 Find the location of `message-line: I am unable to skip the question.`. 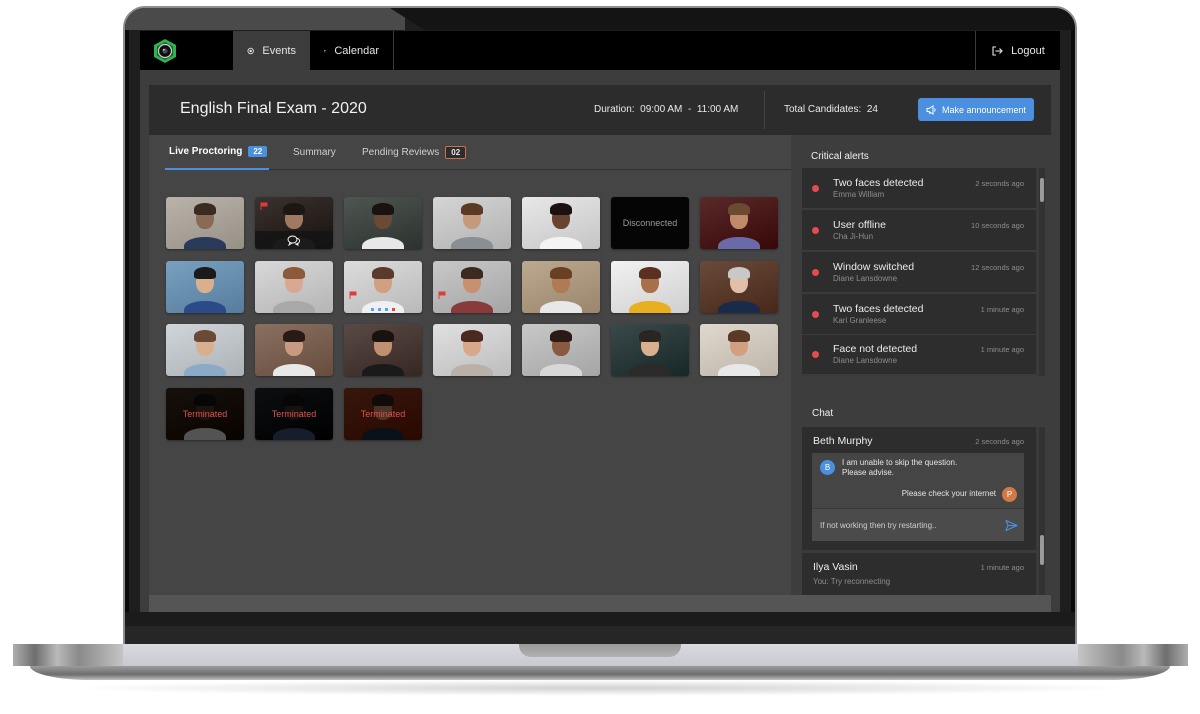

message-line: I am unable to skip the question. is located at coordinates (900, 462).